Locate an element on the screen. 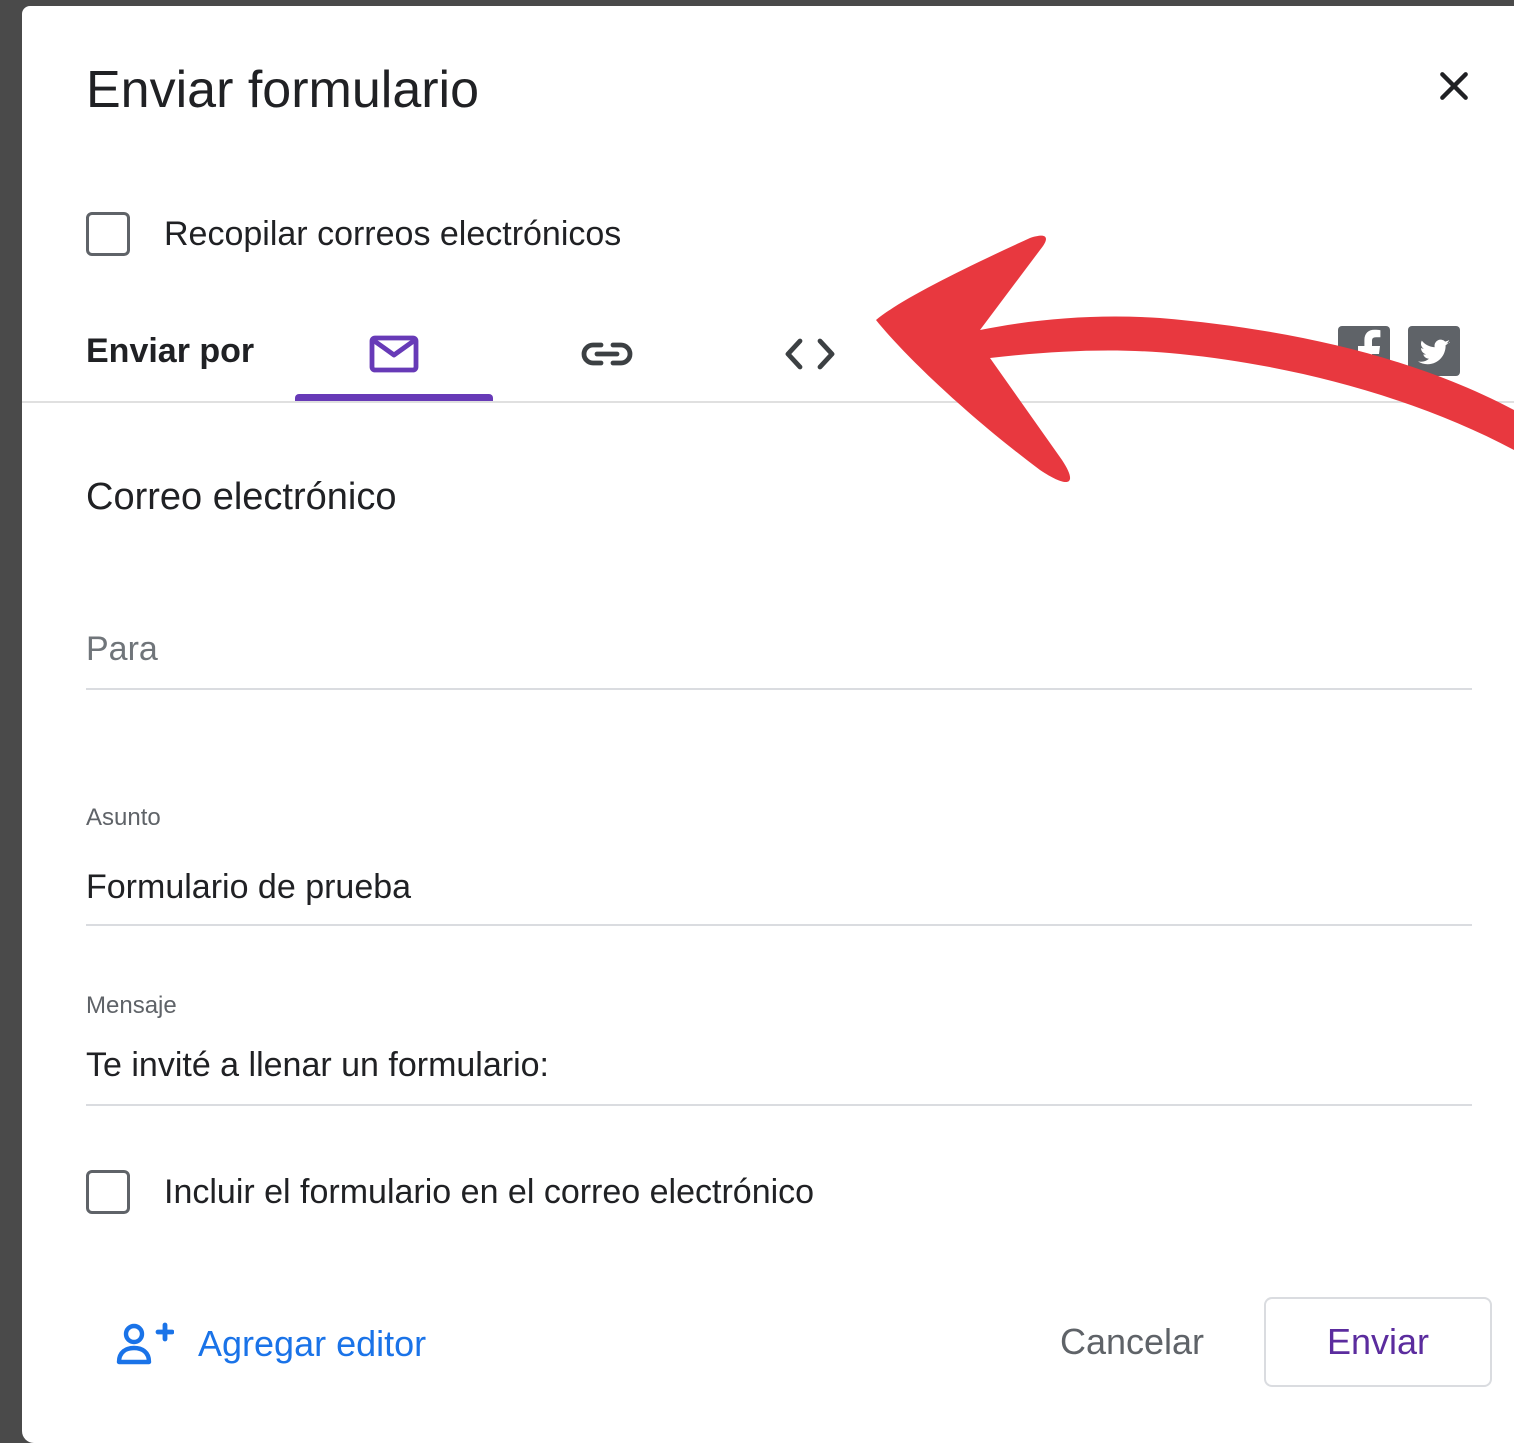 This screenshot has height=1443, width=1514. close-icon is located at coordinates (1454, 86).